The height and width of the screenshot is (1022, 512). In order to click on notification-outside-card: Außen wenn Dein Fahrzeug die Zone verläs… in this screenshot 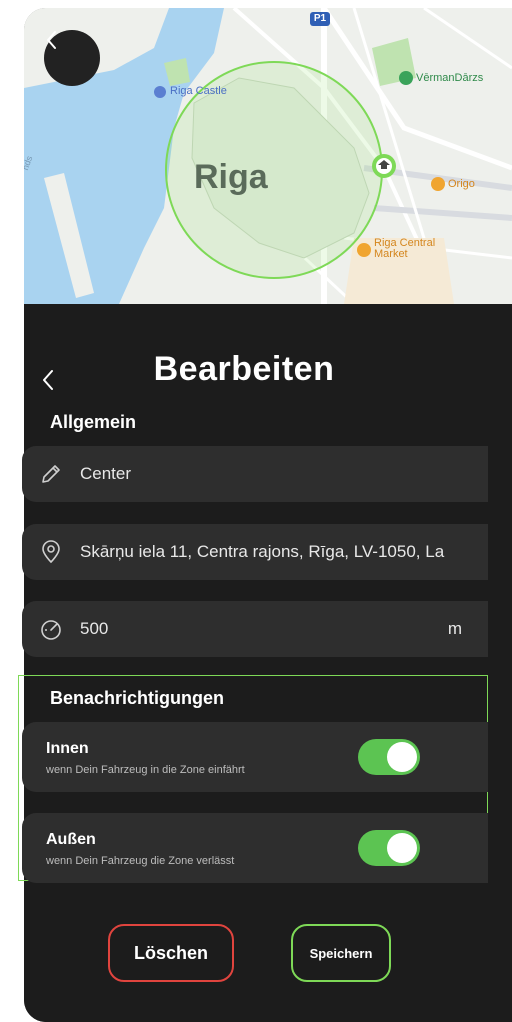, I will do `click(255, 848)`.